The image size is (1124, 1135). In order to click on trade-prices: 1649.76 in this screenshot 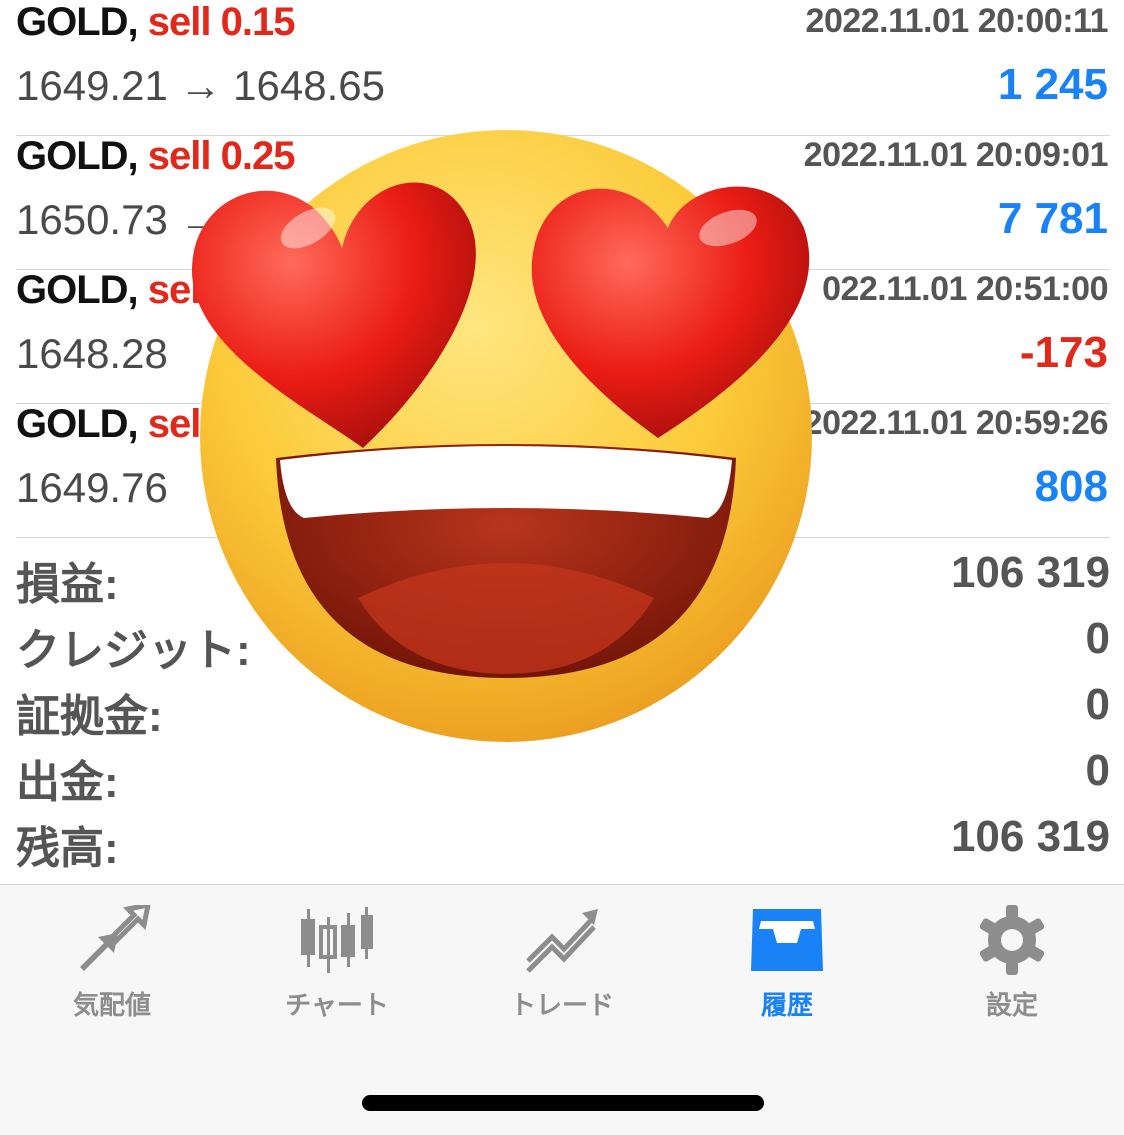, I will do `click(92, 487)`.